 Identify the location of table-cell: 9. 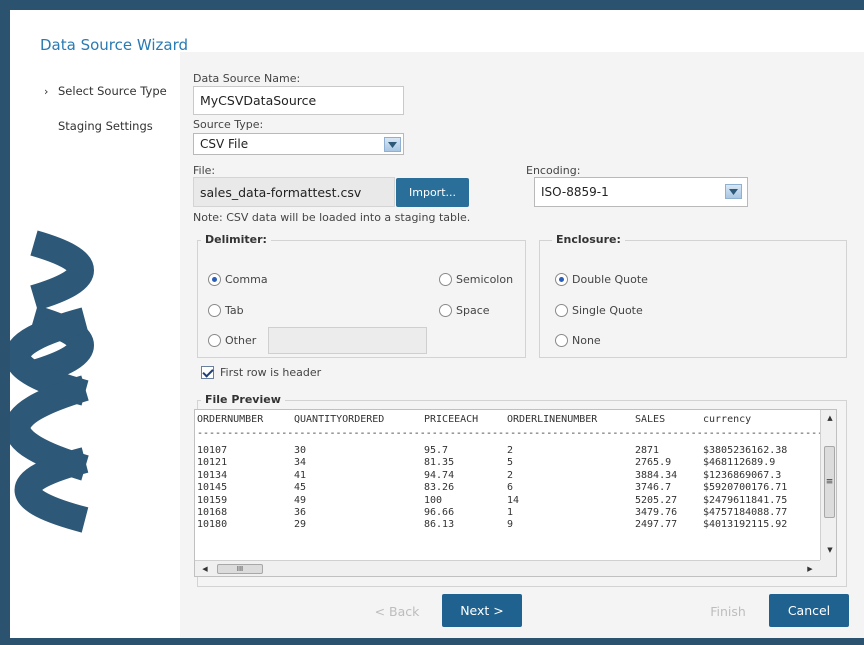
(510, 525).